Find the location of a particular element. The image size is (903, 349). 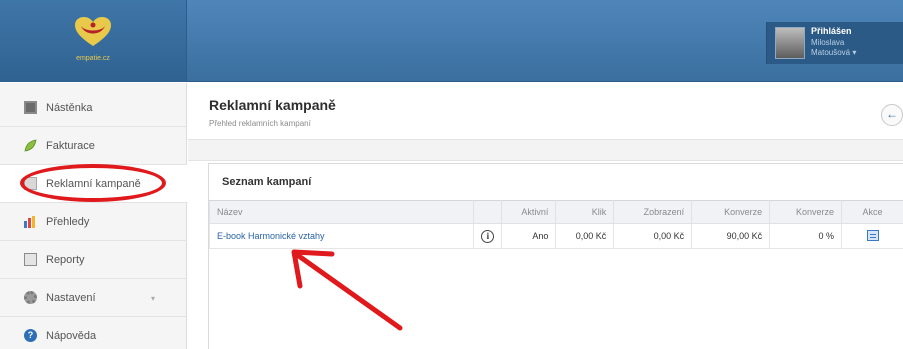

column-header-clicks: Klik is located at coordinates (585, 212).